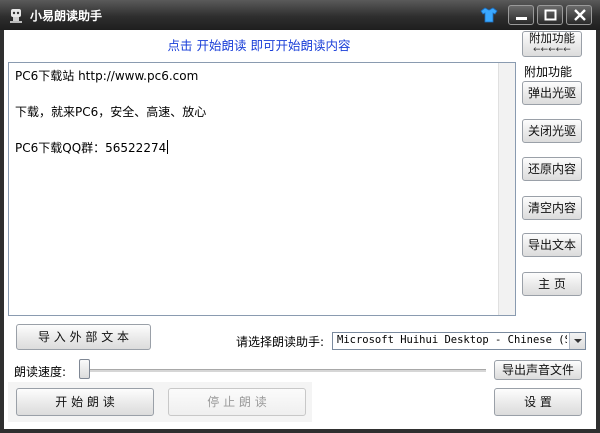  What do you see at coordinates (280, 342) in the screenshot?
I see `voice-label: 请选择朗读助手:` at bounding box center [280, 342].